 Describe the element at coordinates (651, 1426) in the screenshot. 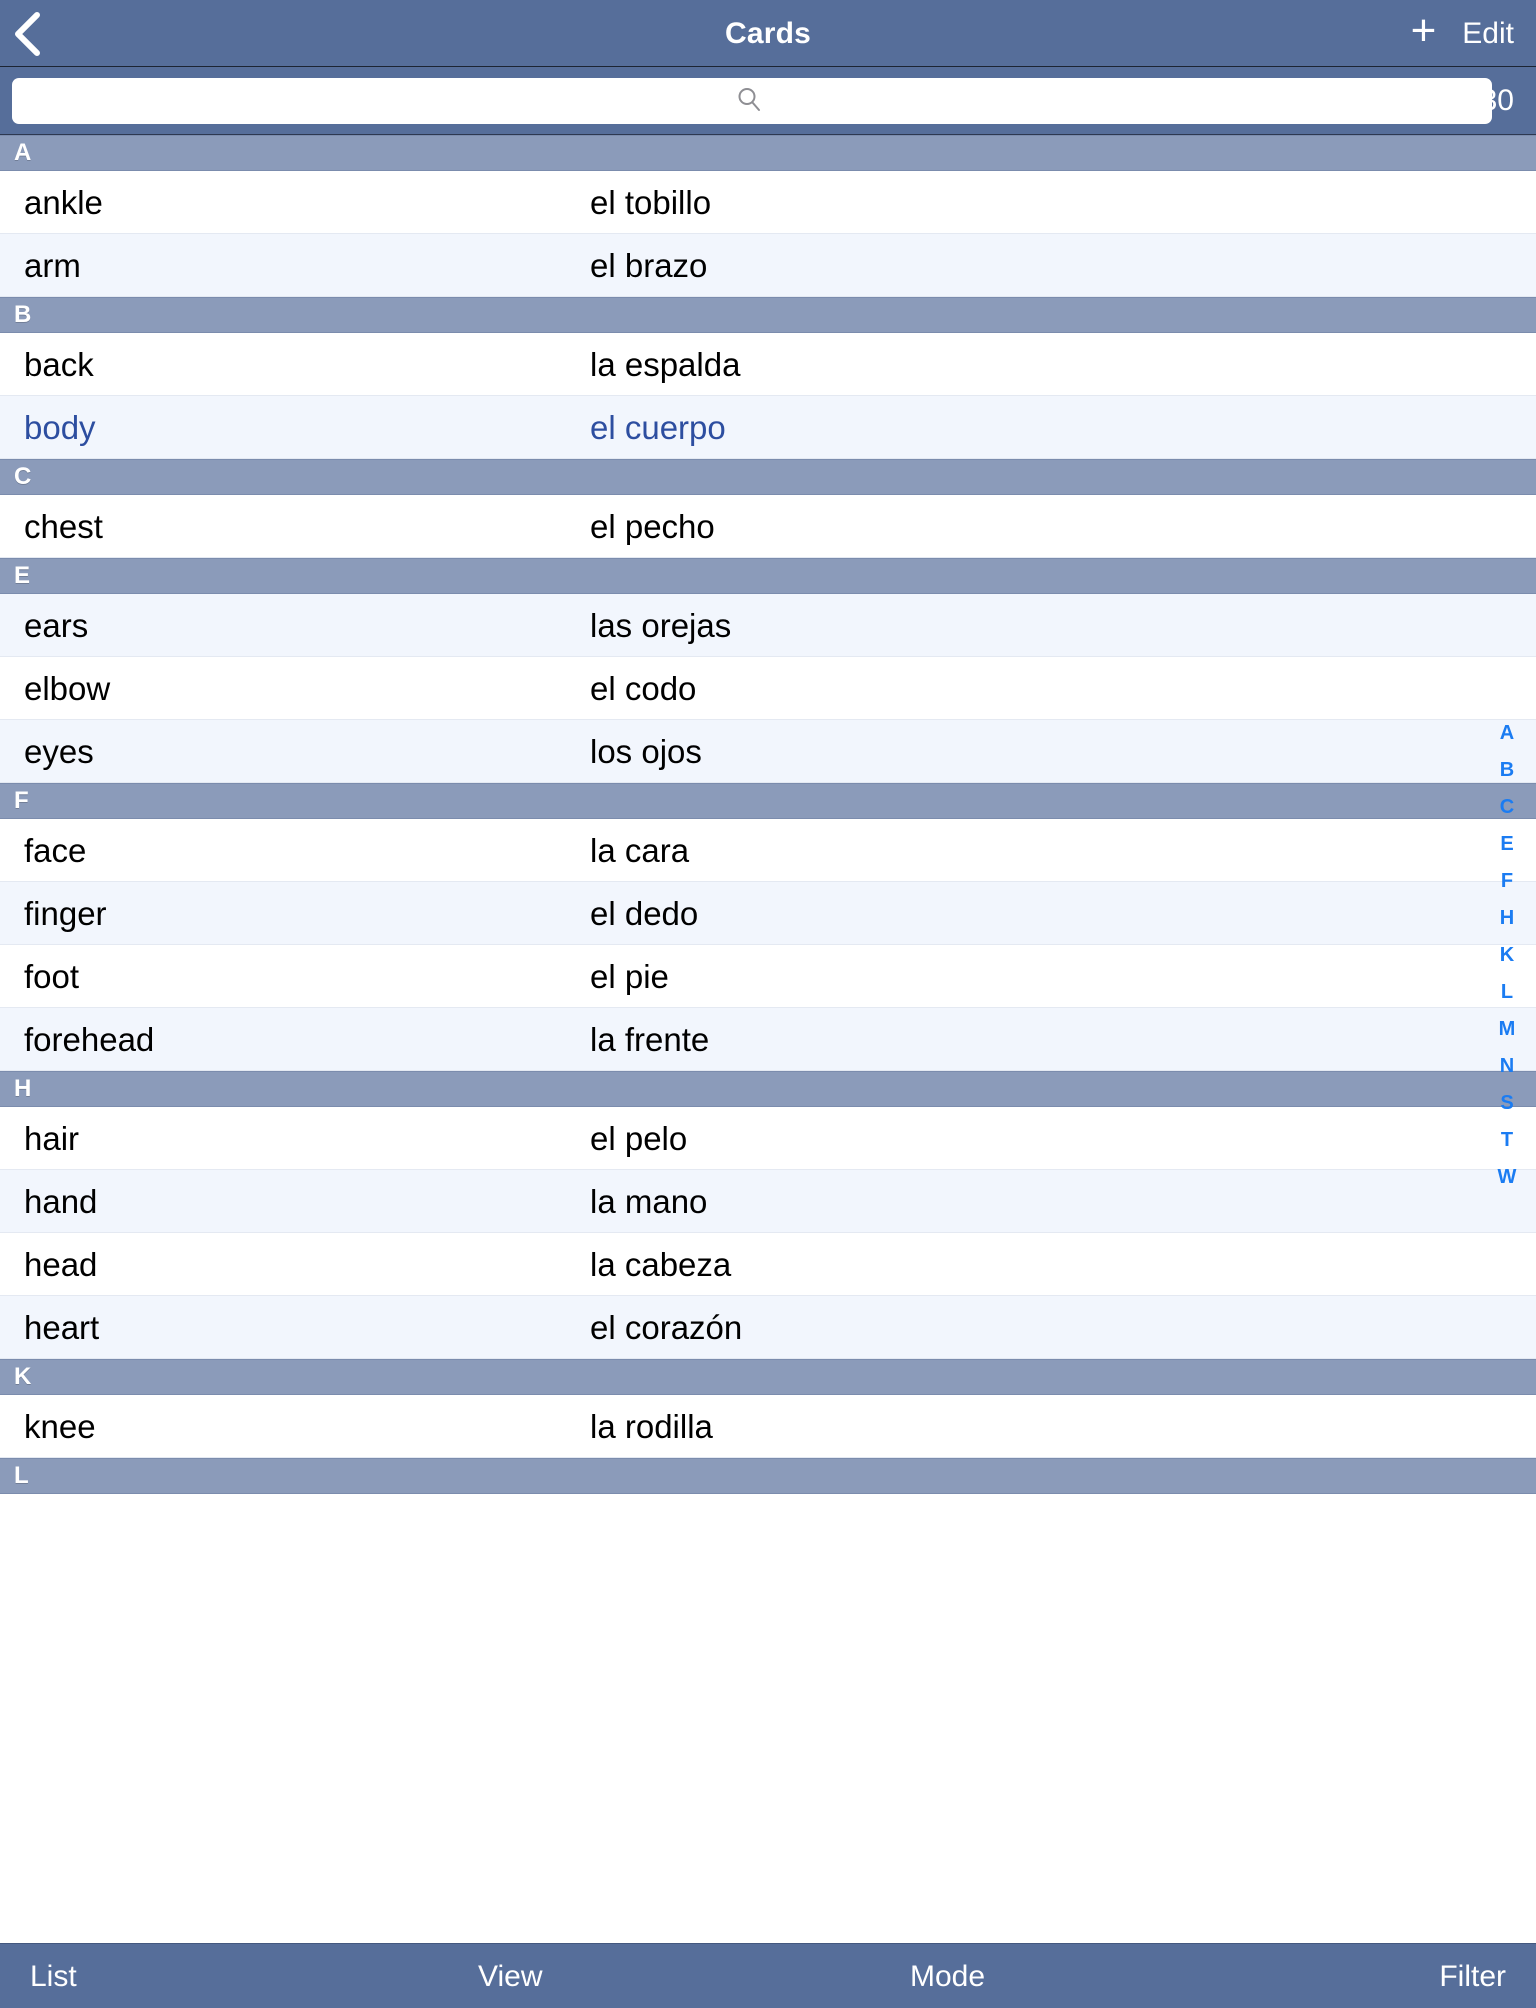

I see `row-translation: la rodilla` at that location.